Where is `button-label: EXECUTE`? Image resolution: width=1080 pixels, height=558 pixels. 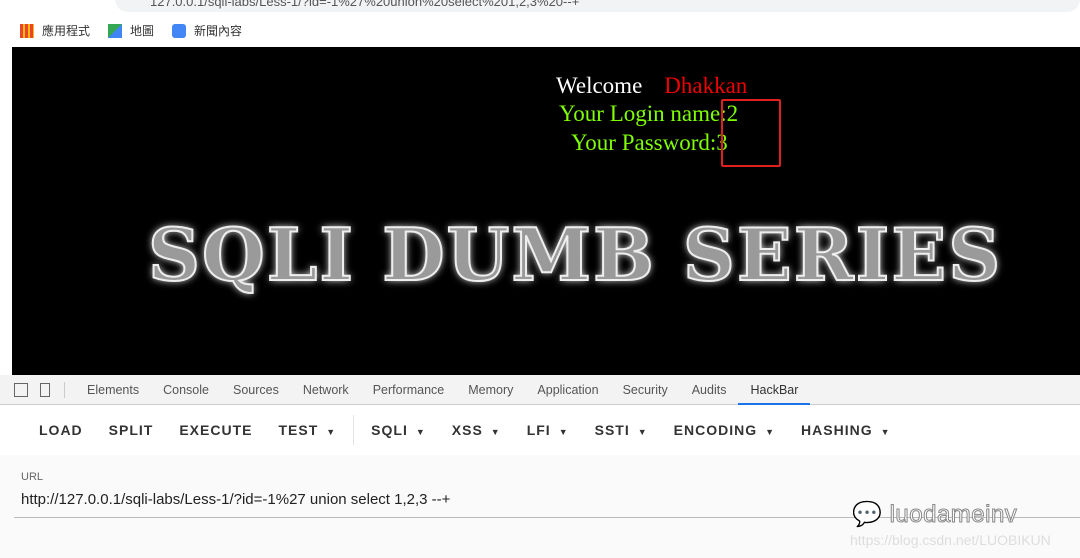
button-label: EXECUTE is located at coordinates (216, 430).